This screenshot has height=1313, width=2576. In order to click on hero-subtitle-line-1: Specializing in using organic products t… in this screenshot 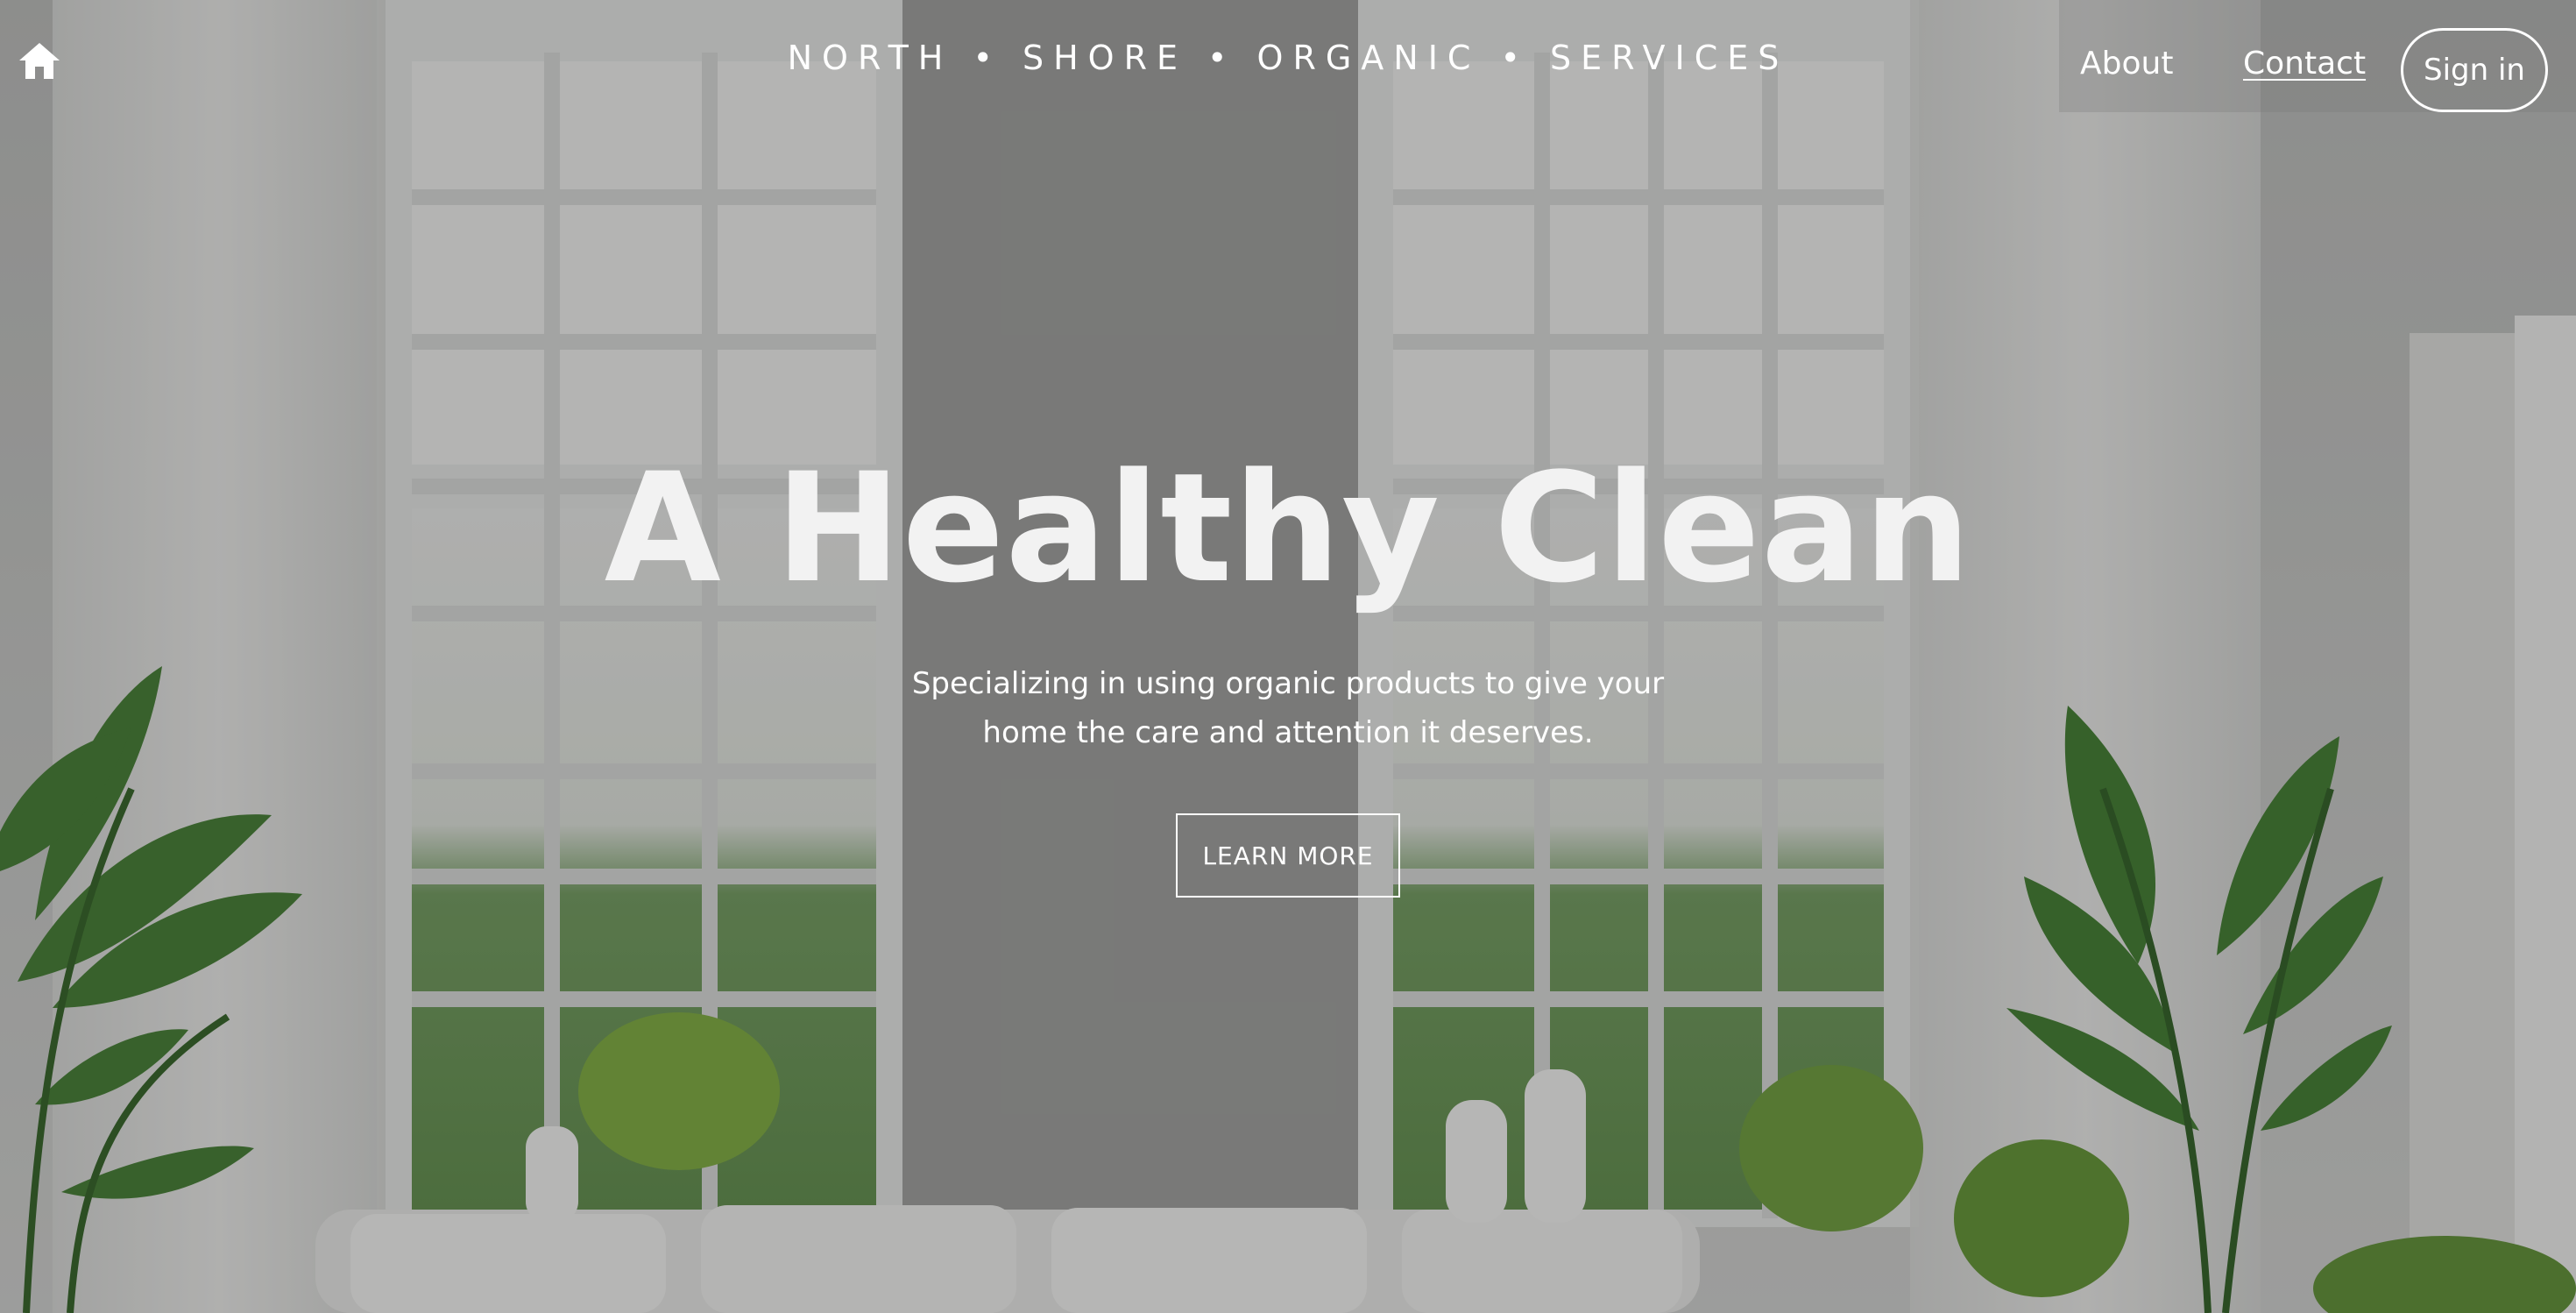, I will do `click(1288, 683)`.